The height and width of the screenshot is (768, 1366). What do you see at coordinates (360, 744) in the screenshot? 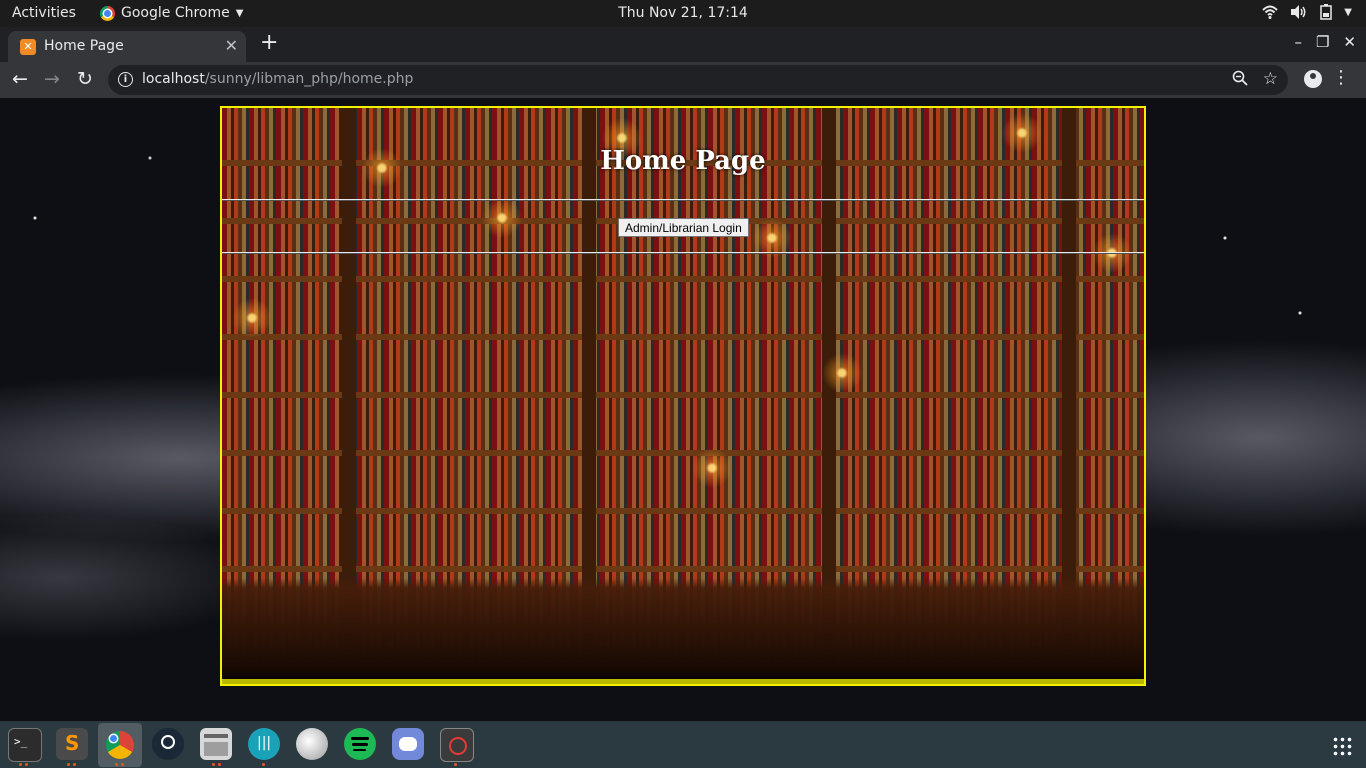
I see `spotify-icon` at bounding box center [360, 744].